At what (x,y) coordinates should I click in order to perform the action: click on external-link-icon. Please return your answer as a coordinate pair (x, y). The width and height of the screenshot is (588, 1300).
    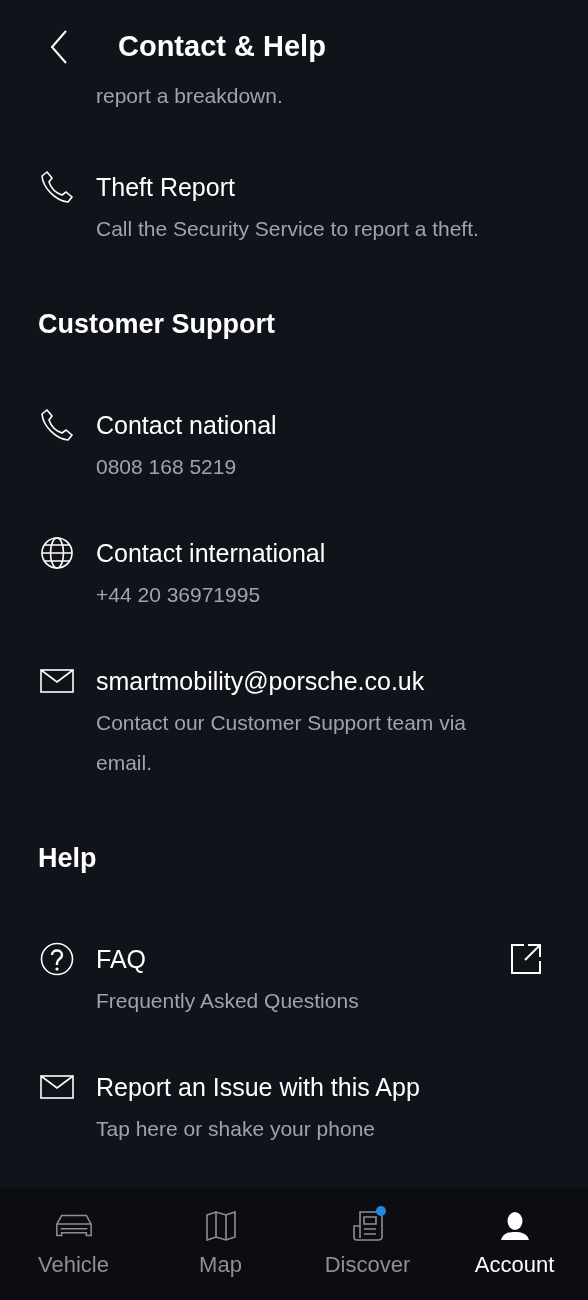
    Looking at the image, I should click on (526, 959).